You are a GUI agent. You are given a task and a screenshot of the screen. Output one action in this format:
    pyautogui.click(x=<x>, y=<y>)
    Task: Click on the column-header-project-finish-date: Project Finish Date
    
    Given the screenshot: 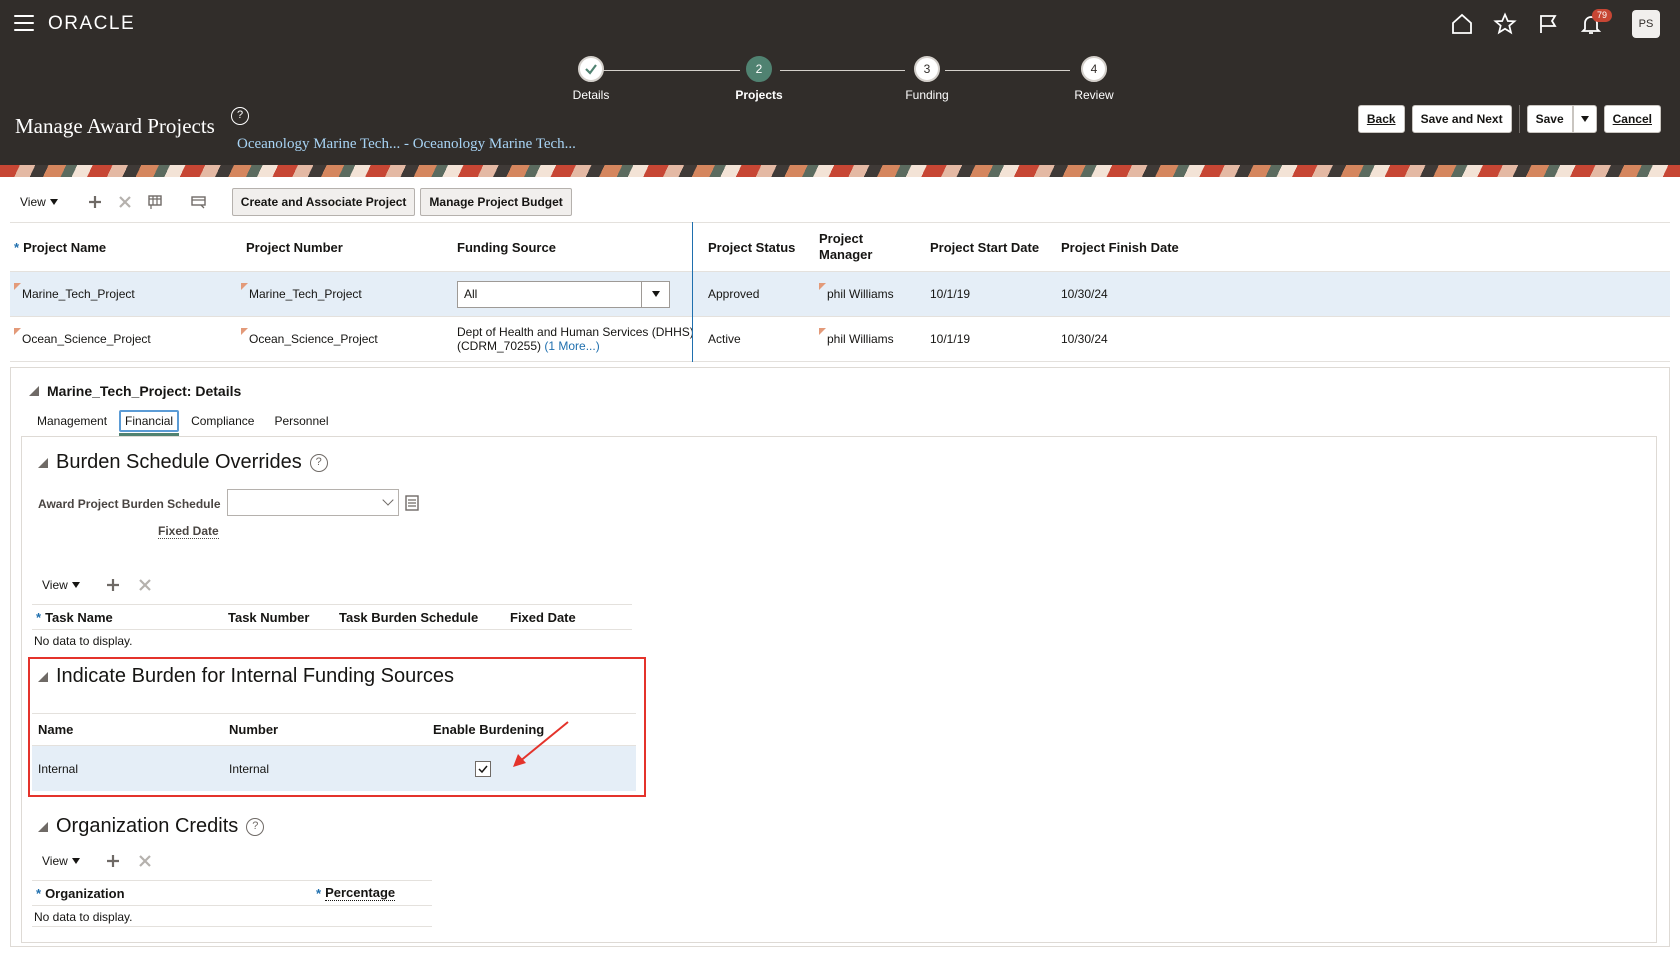 What is the action you would take?
    pyautogui.click(x=1120, y=247)
    